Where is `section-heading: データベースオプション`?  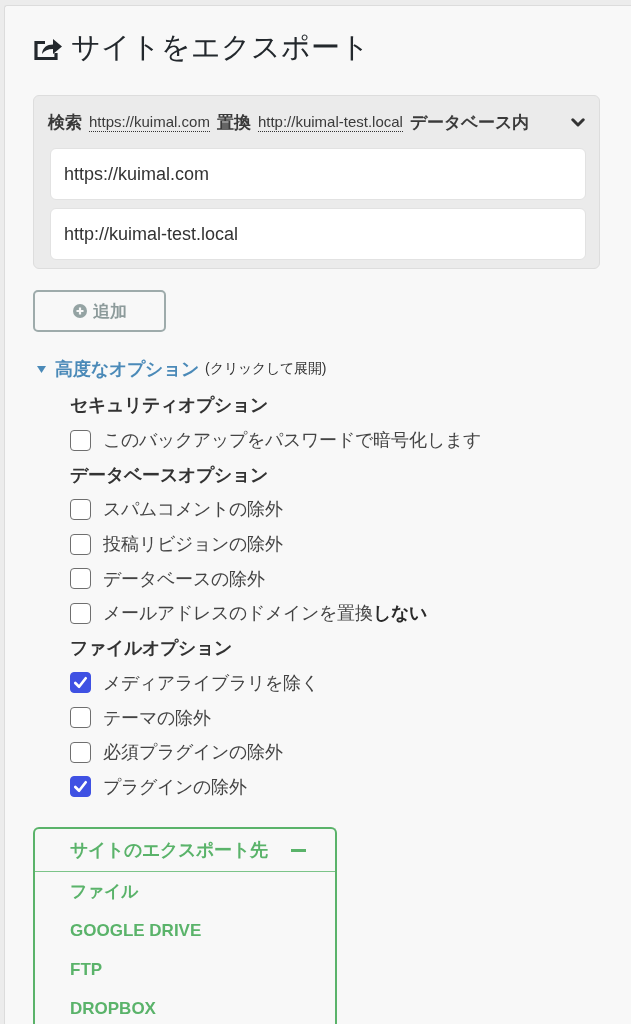 section-heading: データベースオプション is located at coordinates (169, 475).